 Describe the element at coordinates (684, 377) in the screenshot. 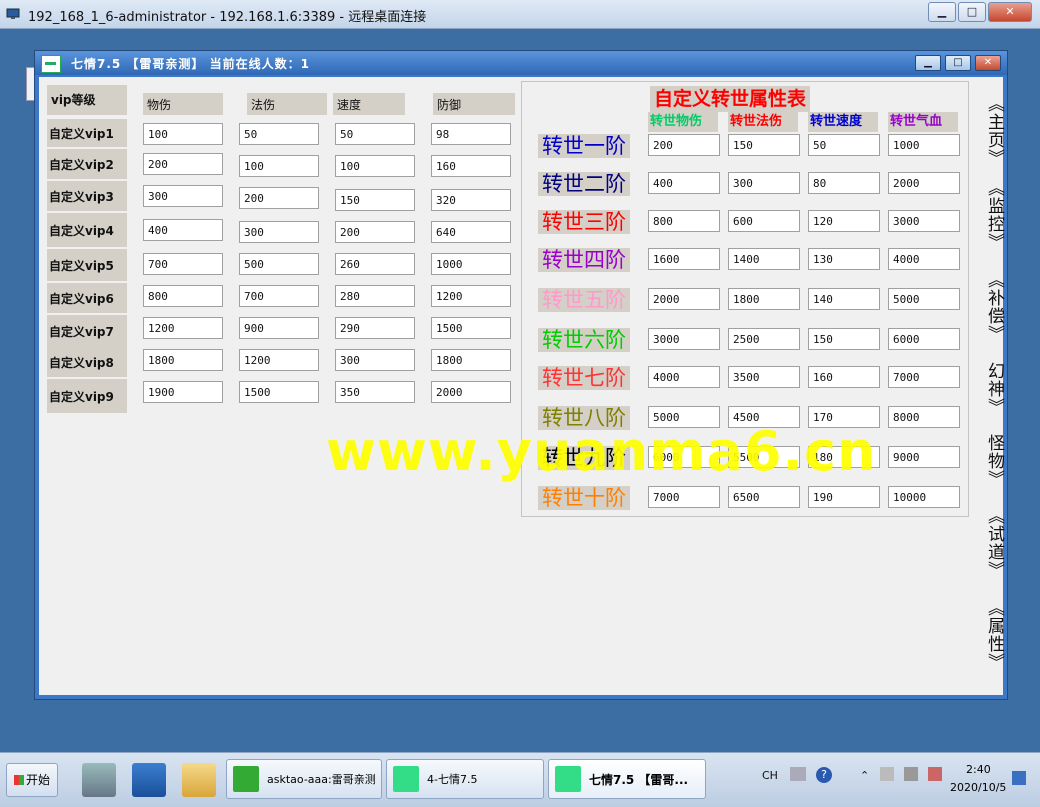

I see `rebirth-7-phys-input: 4000` at that location.